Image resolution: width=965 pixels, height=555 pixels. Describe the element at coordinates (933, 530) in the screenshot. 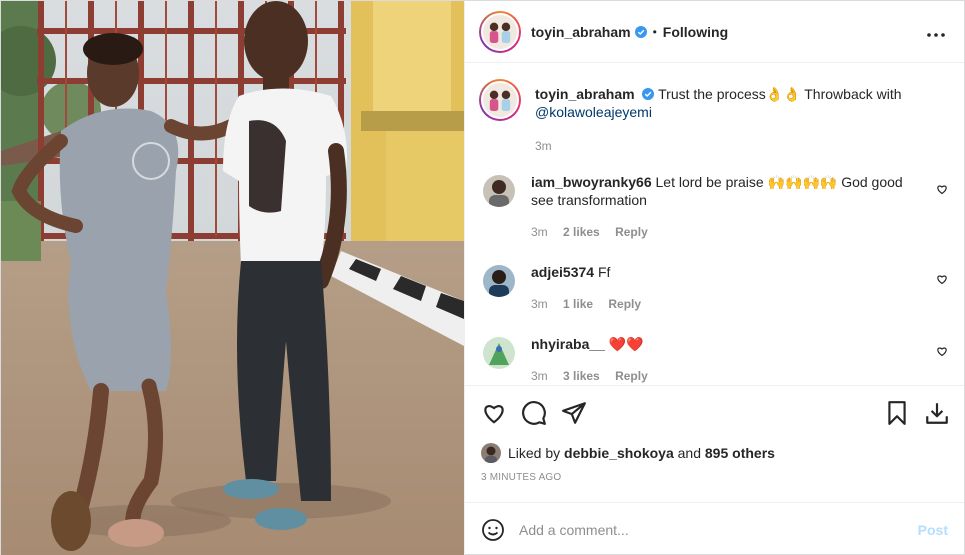

I see `post-comment-button: Post` at that location.